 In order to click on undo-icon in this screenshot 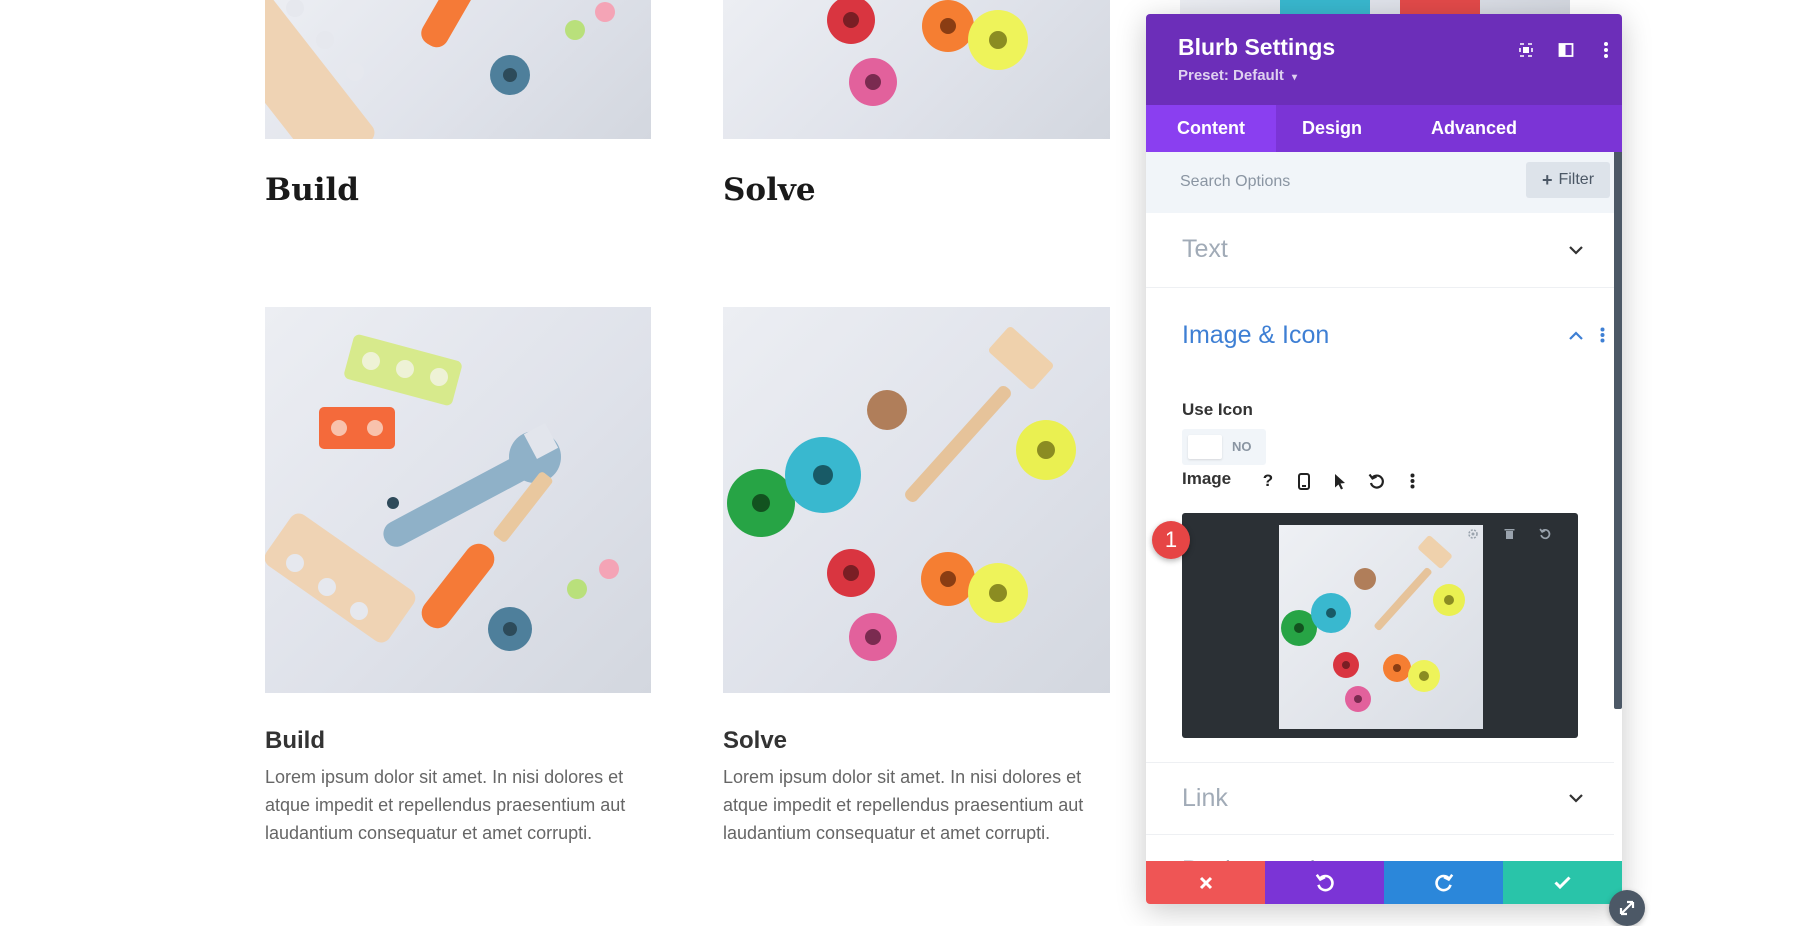, I will do `click(1324, 882)`.